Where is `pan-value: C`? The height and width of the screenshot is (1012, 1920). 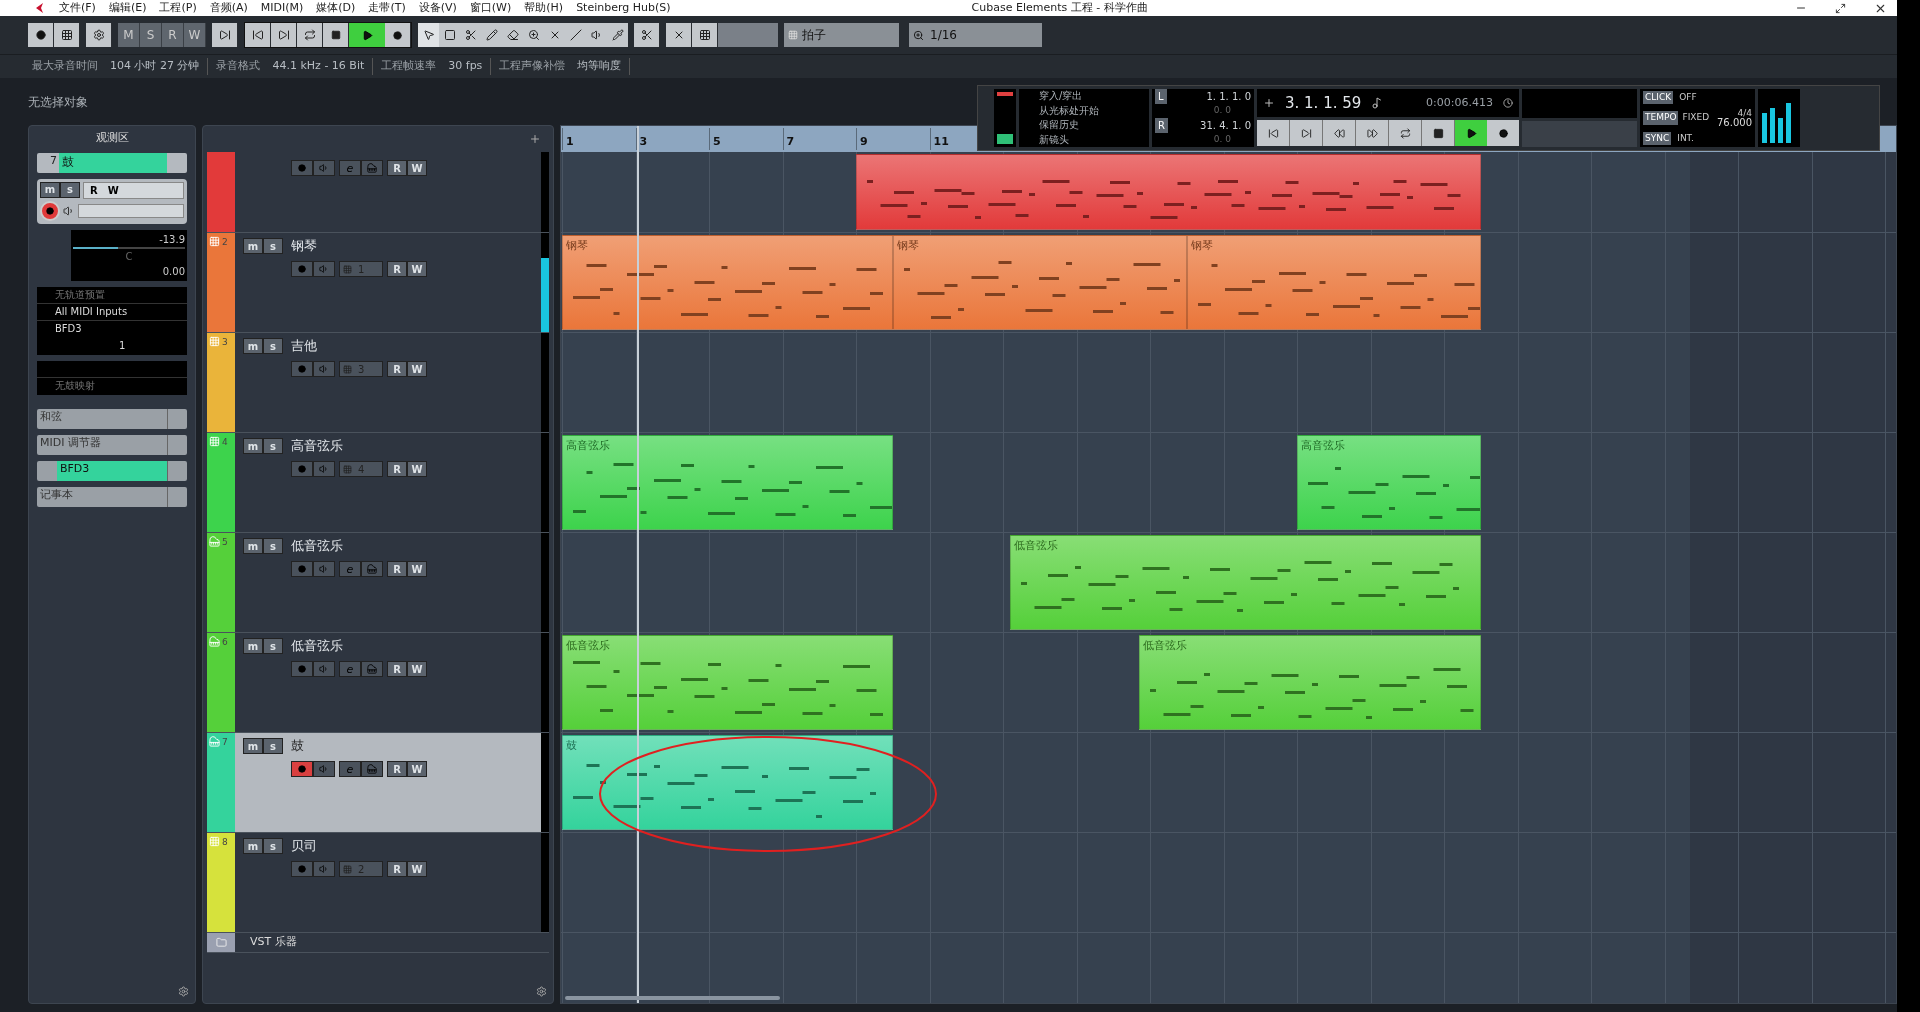
pan-value: C is located at coordinates (129, 256).